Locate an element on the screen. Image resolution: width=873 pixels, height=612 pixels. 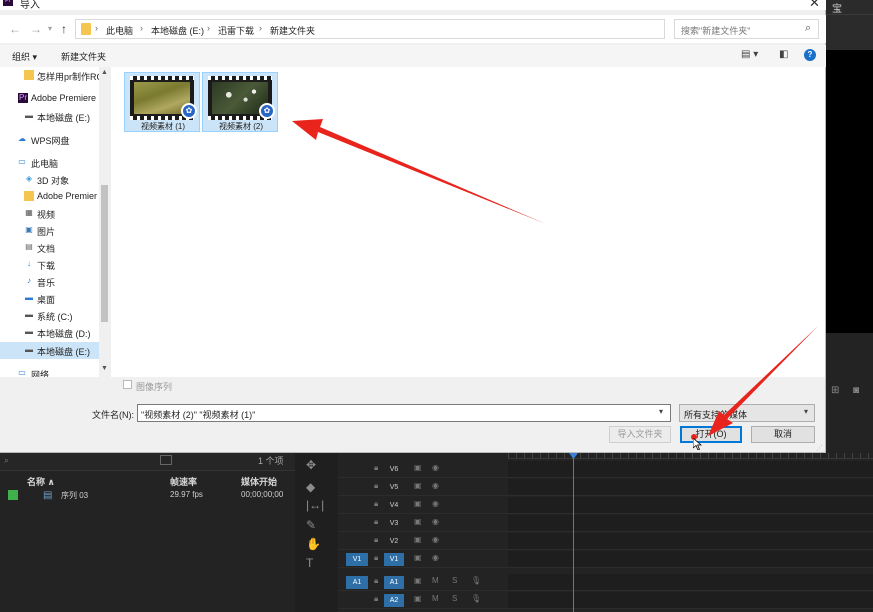
file-item: ✿ 视频素材 (1) is located at coordinates (162, 102).